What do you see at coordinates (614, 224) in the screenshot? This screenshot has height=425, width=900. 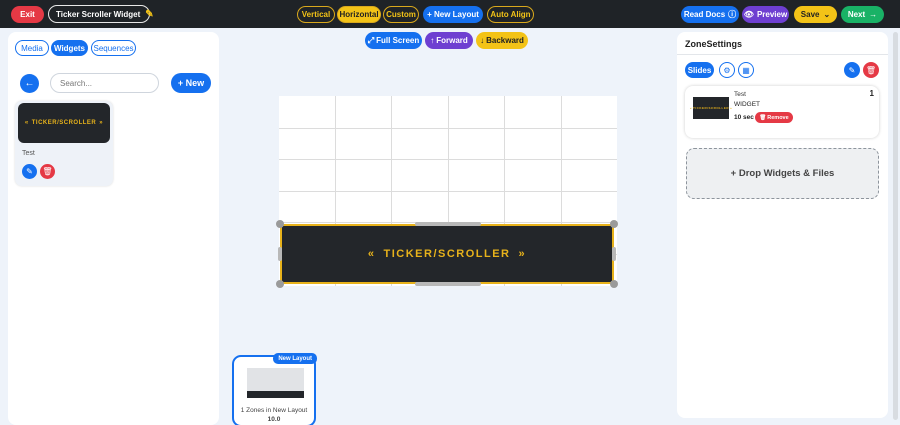 I see `resize-handle-top-right` at bounding box center [614, 224].